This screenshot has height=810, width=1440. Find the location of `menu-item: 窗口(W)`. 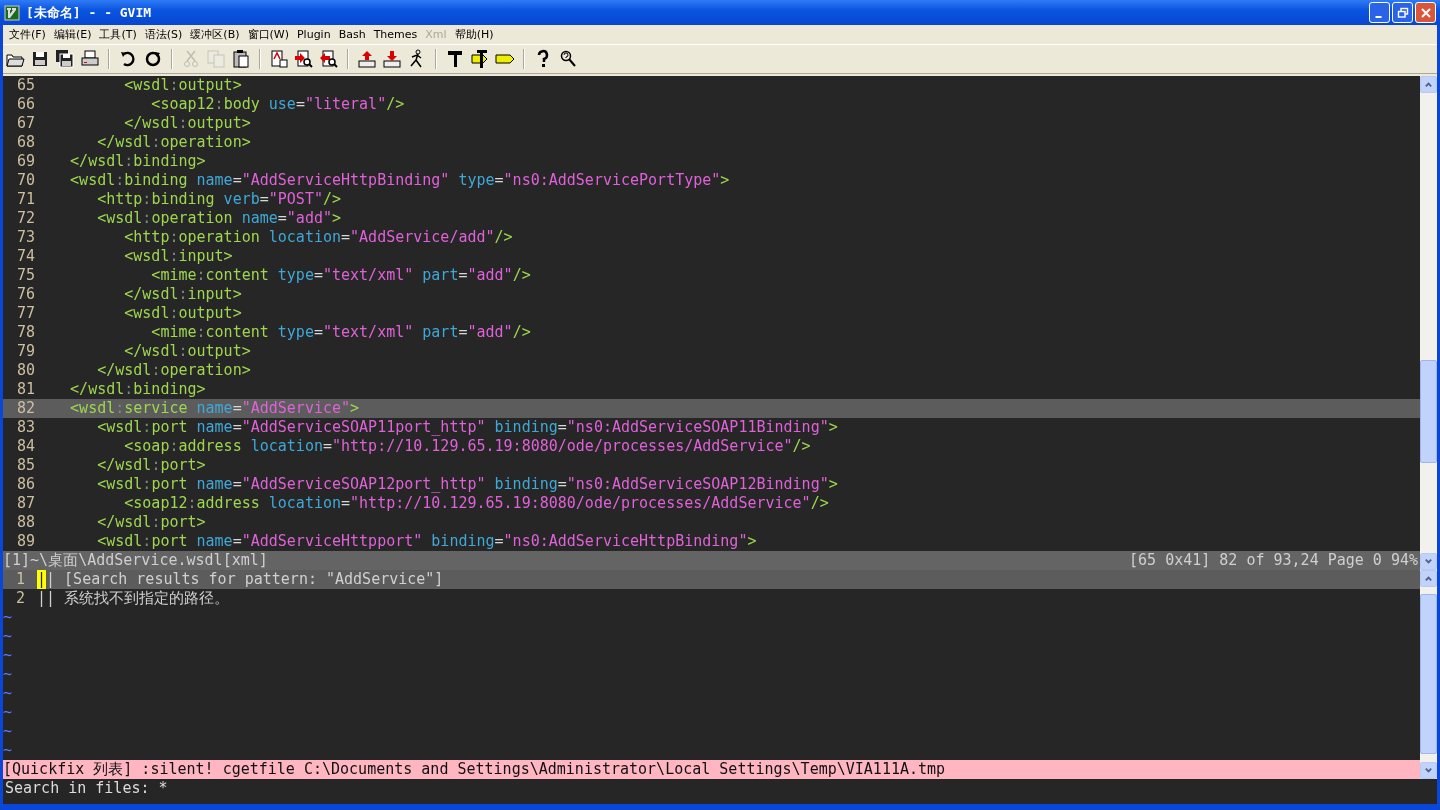

menu-item: 窗口(W) is located at coordinates (270, 34).